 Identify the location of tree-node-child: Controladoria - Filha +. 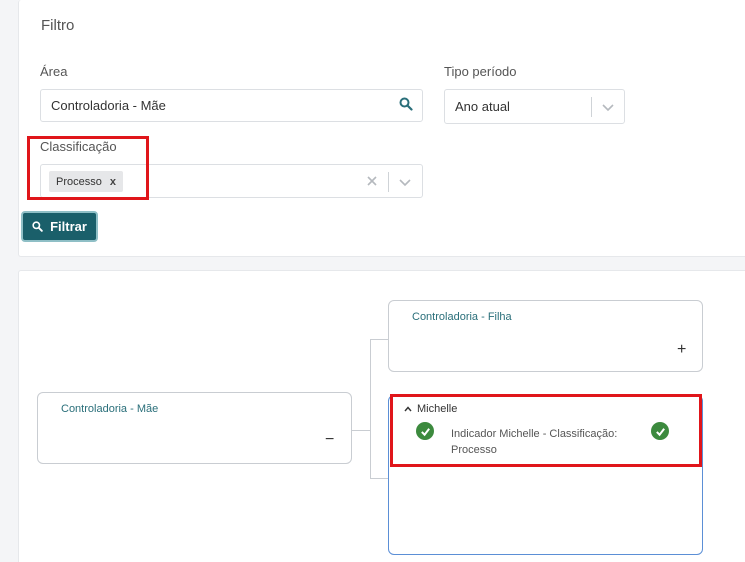
(545, 336).